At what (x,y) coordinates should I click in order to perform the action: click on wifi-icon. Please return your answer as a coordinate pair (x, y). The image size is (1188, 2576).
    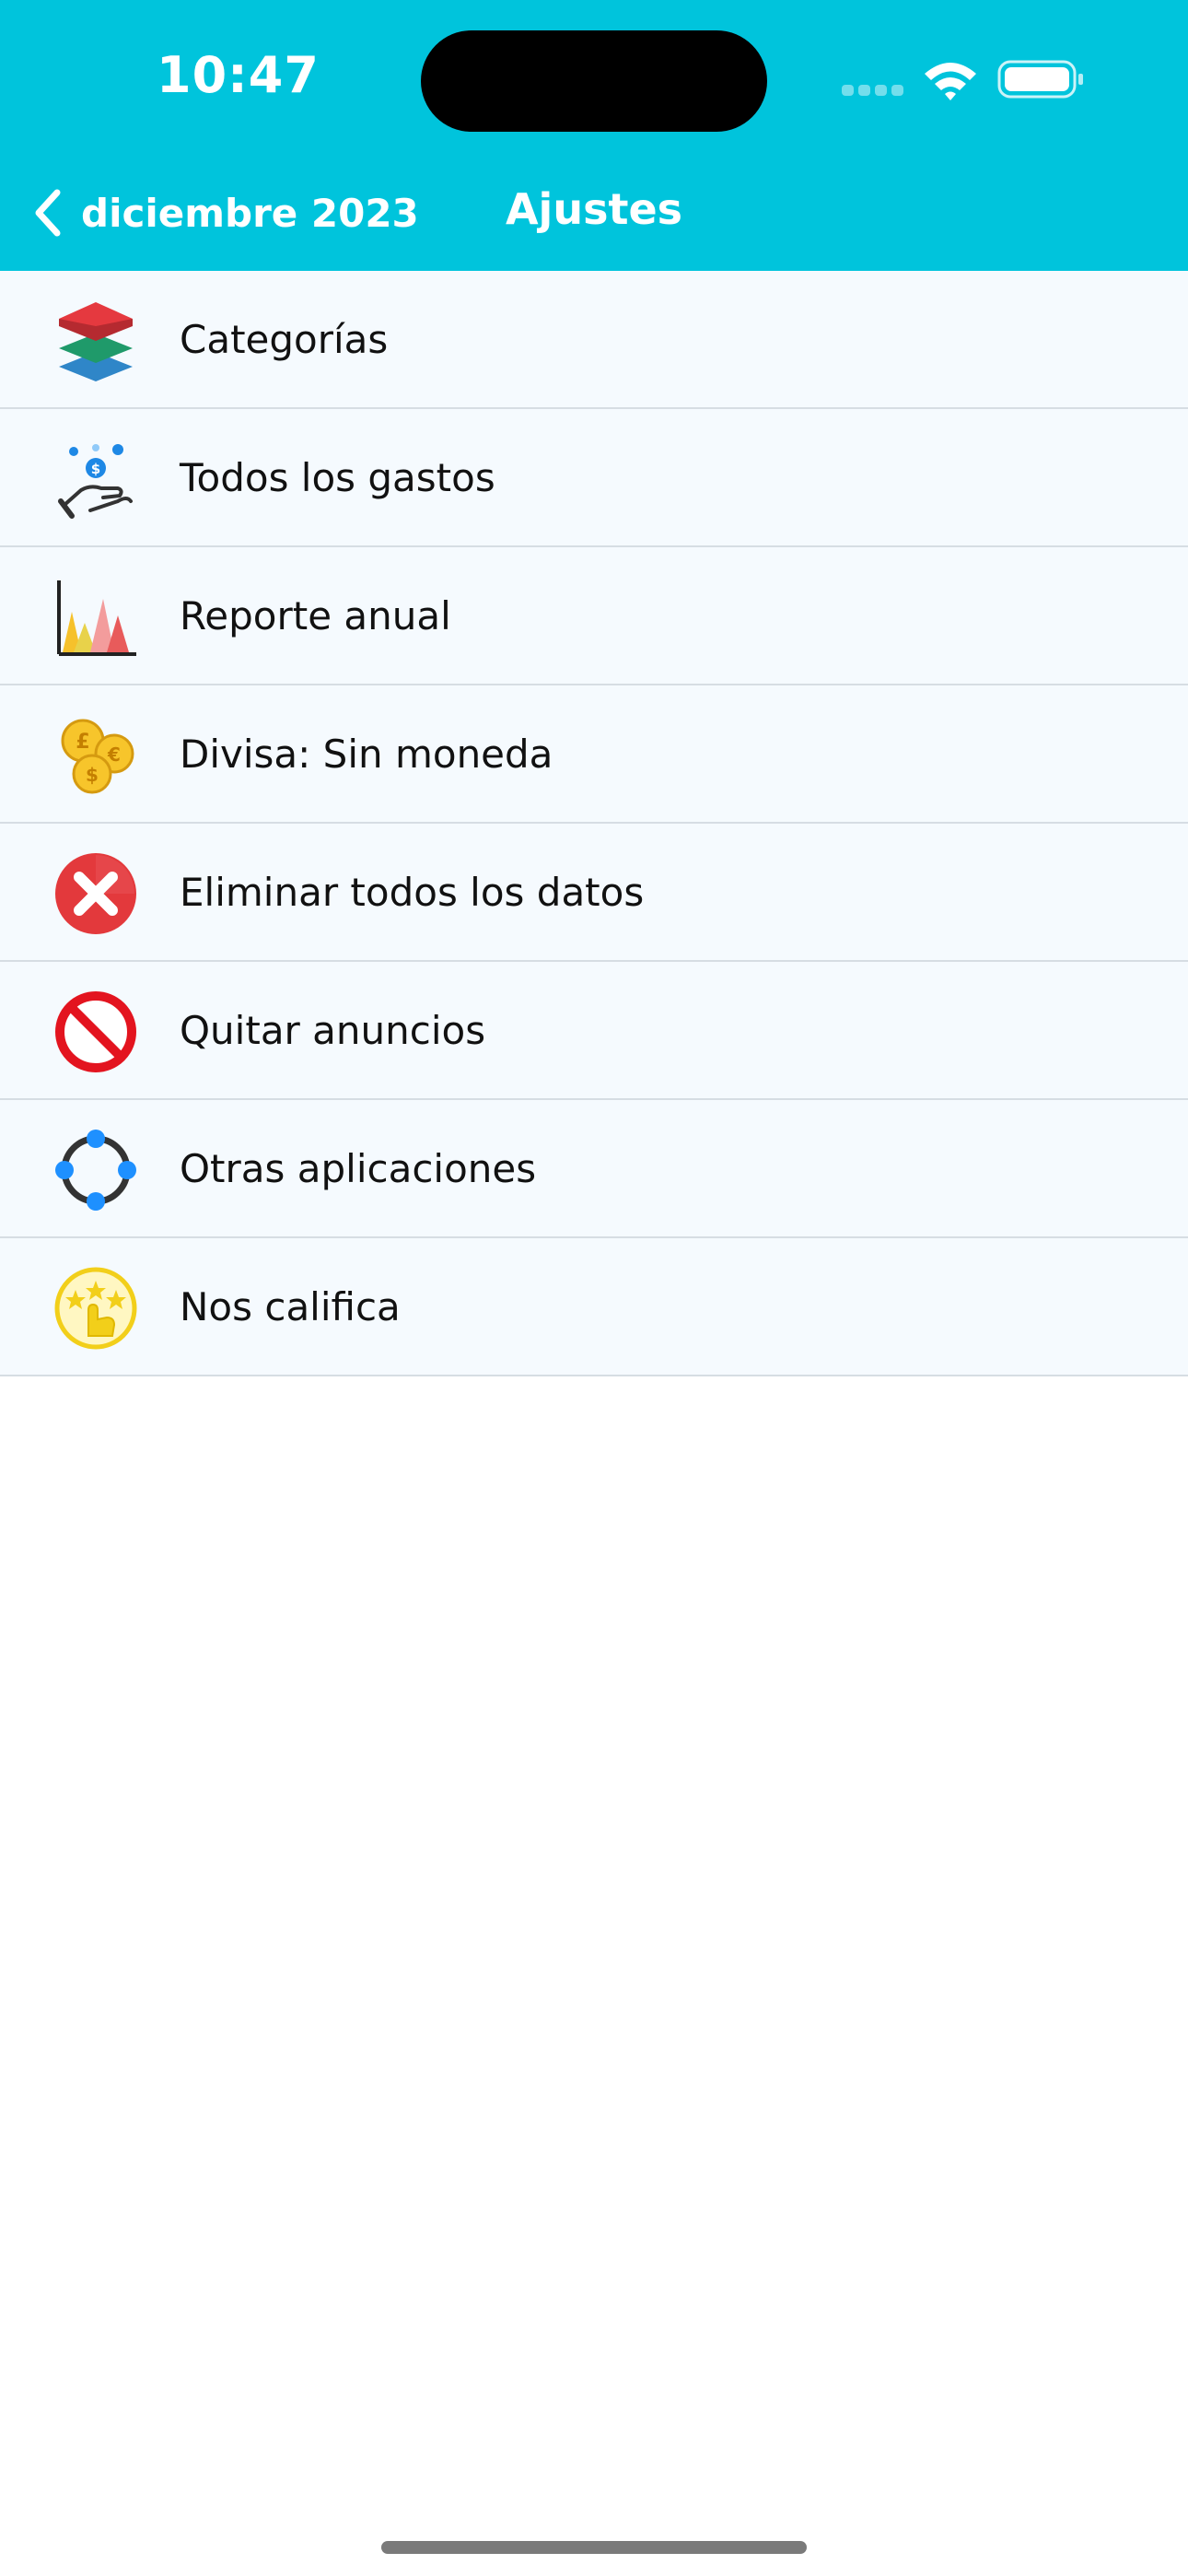
    Looking at the image, I should click on (951, 80).